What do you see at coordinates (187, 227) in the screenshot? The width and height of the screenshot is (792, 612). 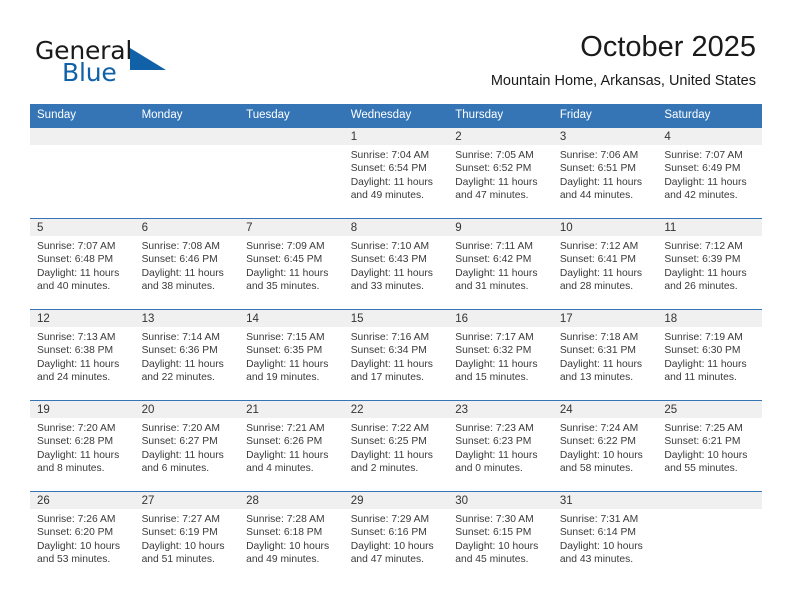 I see `day-number: 6` at bounding box center [187, 227].